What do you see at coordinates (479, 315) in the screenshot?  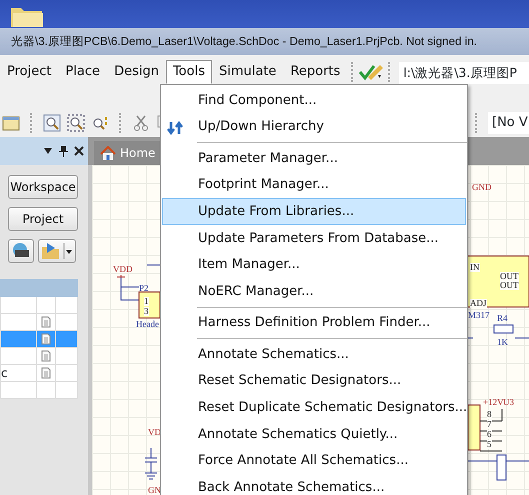 I see `part-label: M317` at bounding box center [479, 315].